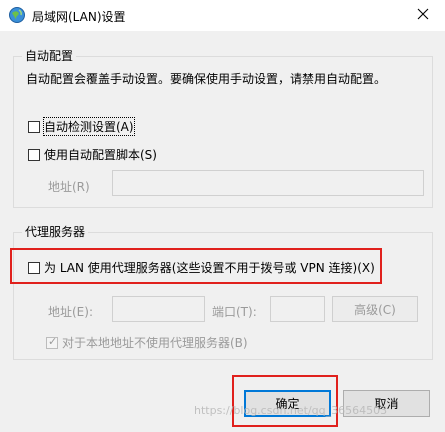 This screenshot has width=445, height=432. What do you see at coordinates (285, 401) in the screenshot?
I see `ok-button-highlight` at bounding box center [285, 401].